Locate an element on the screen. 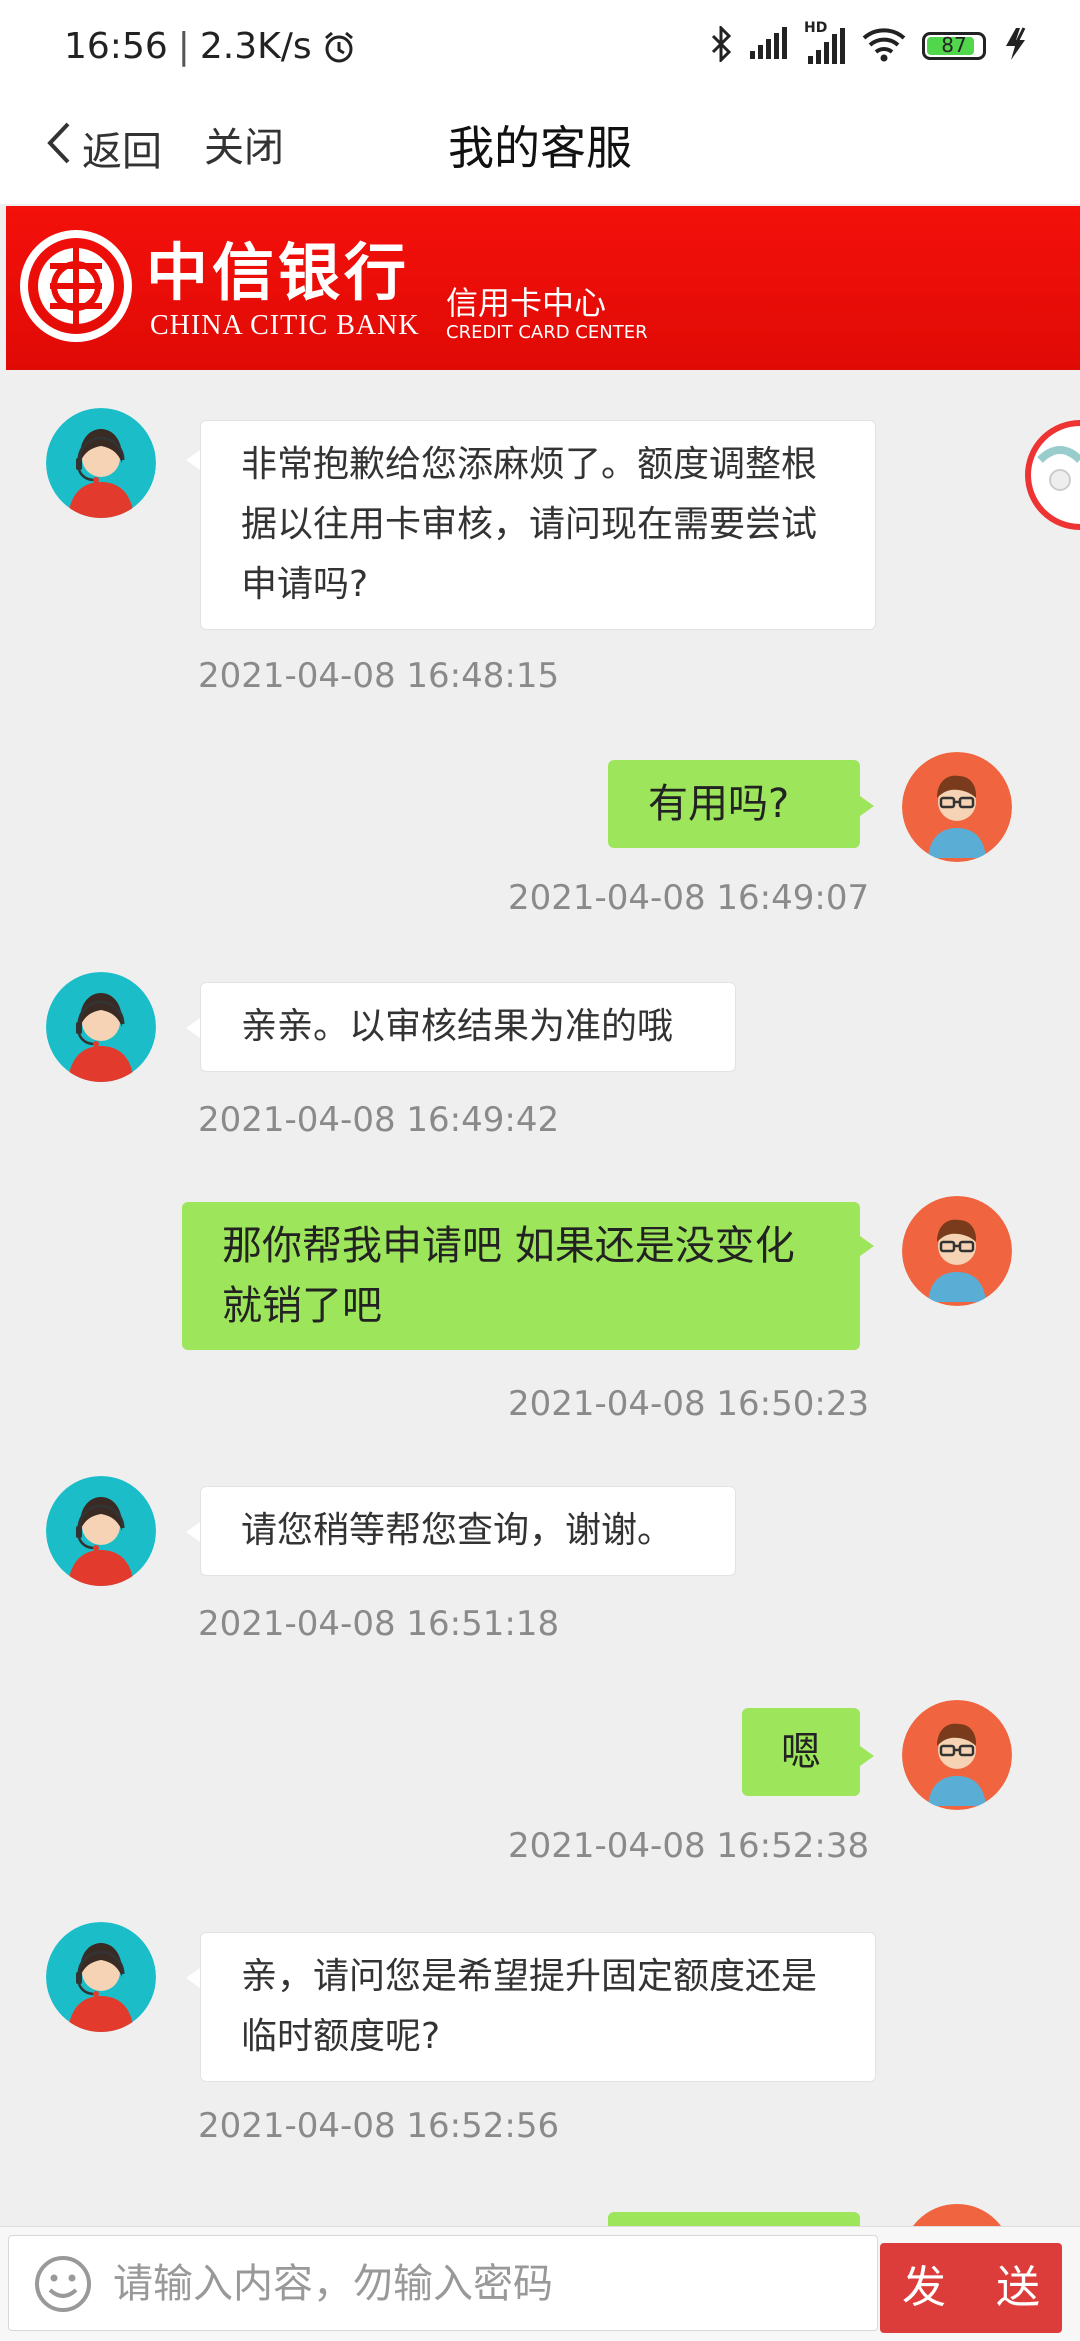 The width and height of the screenshot is (1080, 2341). status-left: 16:56 | 2.3K/s is located at coordinates (210, 46).